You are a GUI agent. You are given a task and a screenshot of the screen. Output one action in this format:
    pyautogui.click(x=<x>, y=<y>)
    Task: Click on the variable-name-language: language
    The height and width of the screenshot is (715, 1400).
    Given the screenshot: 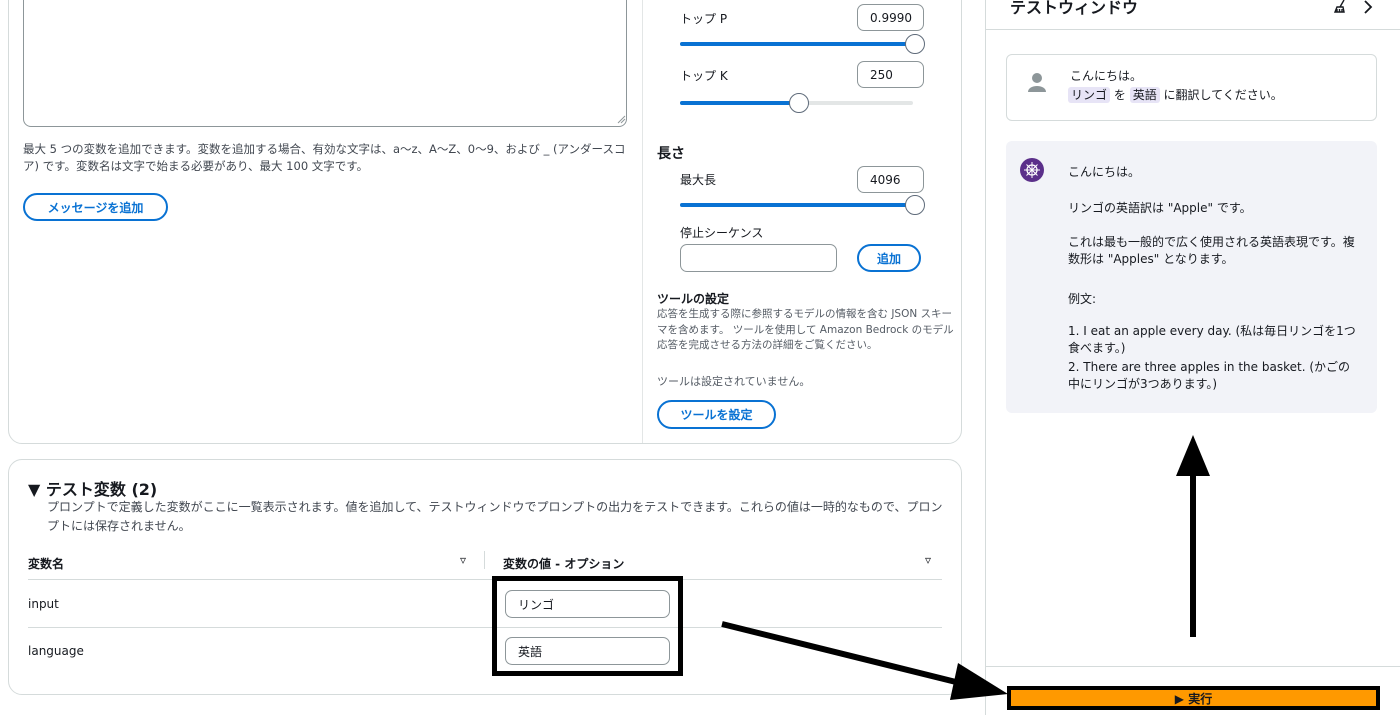 What is the action you would take?
    pyautogui.click(x=56, y=651)
    